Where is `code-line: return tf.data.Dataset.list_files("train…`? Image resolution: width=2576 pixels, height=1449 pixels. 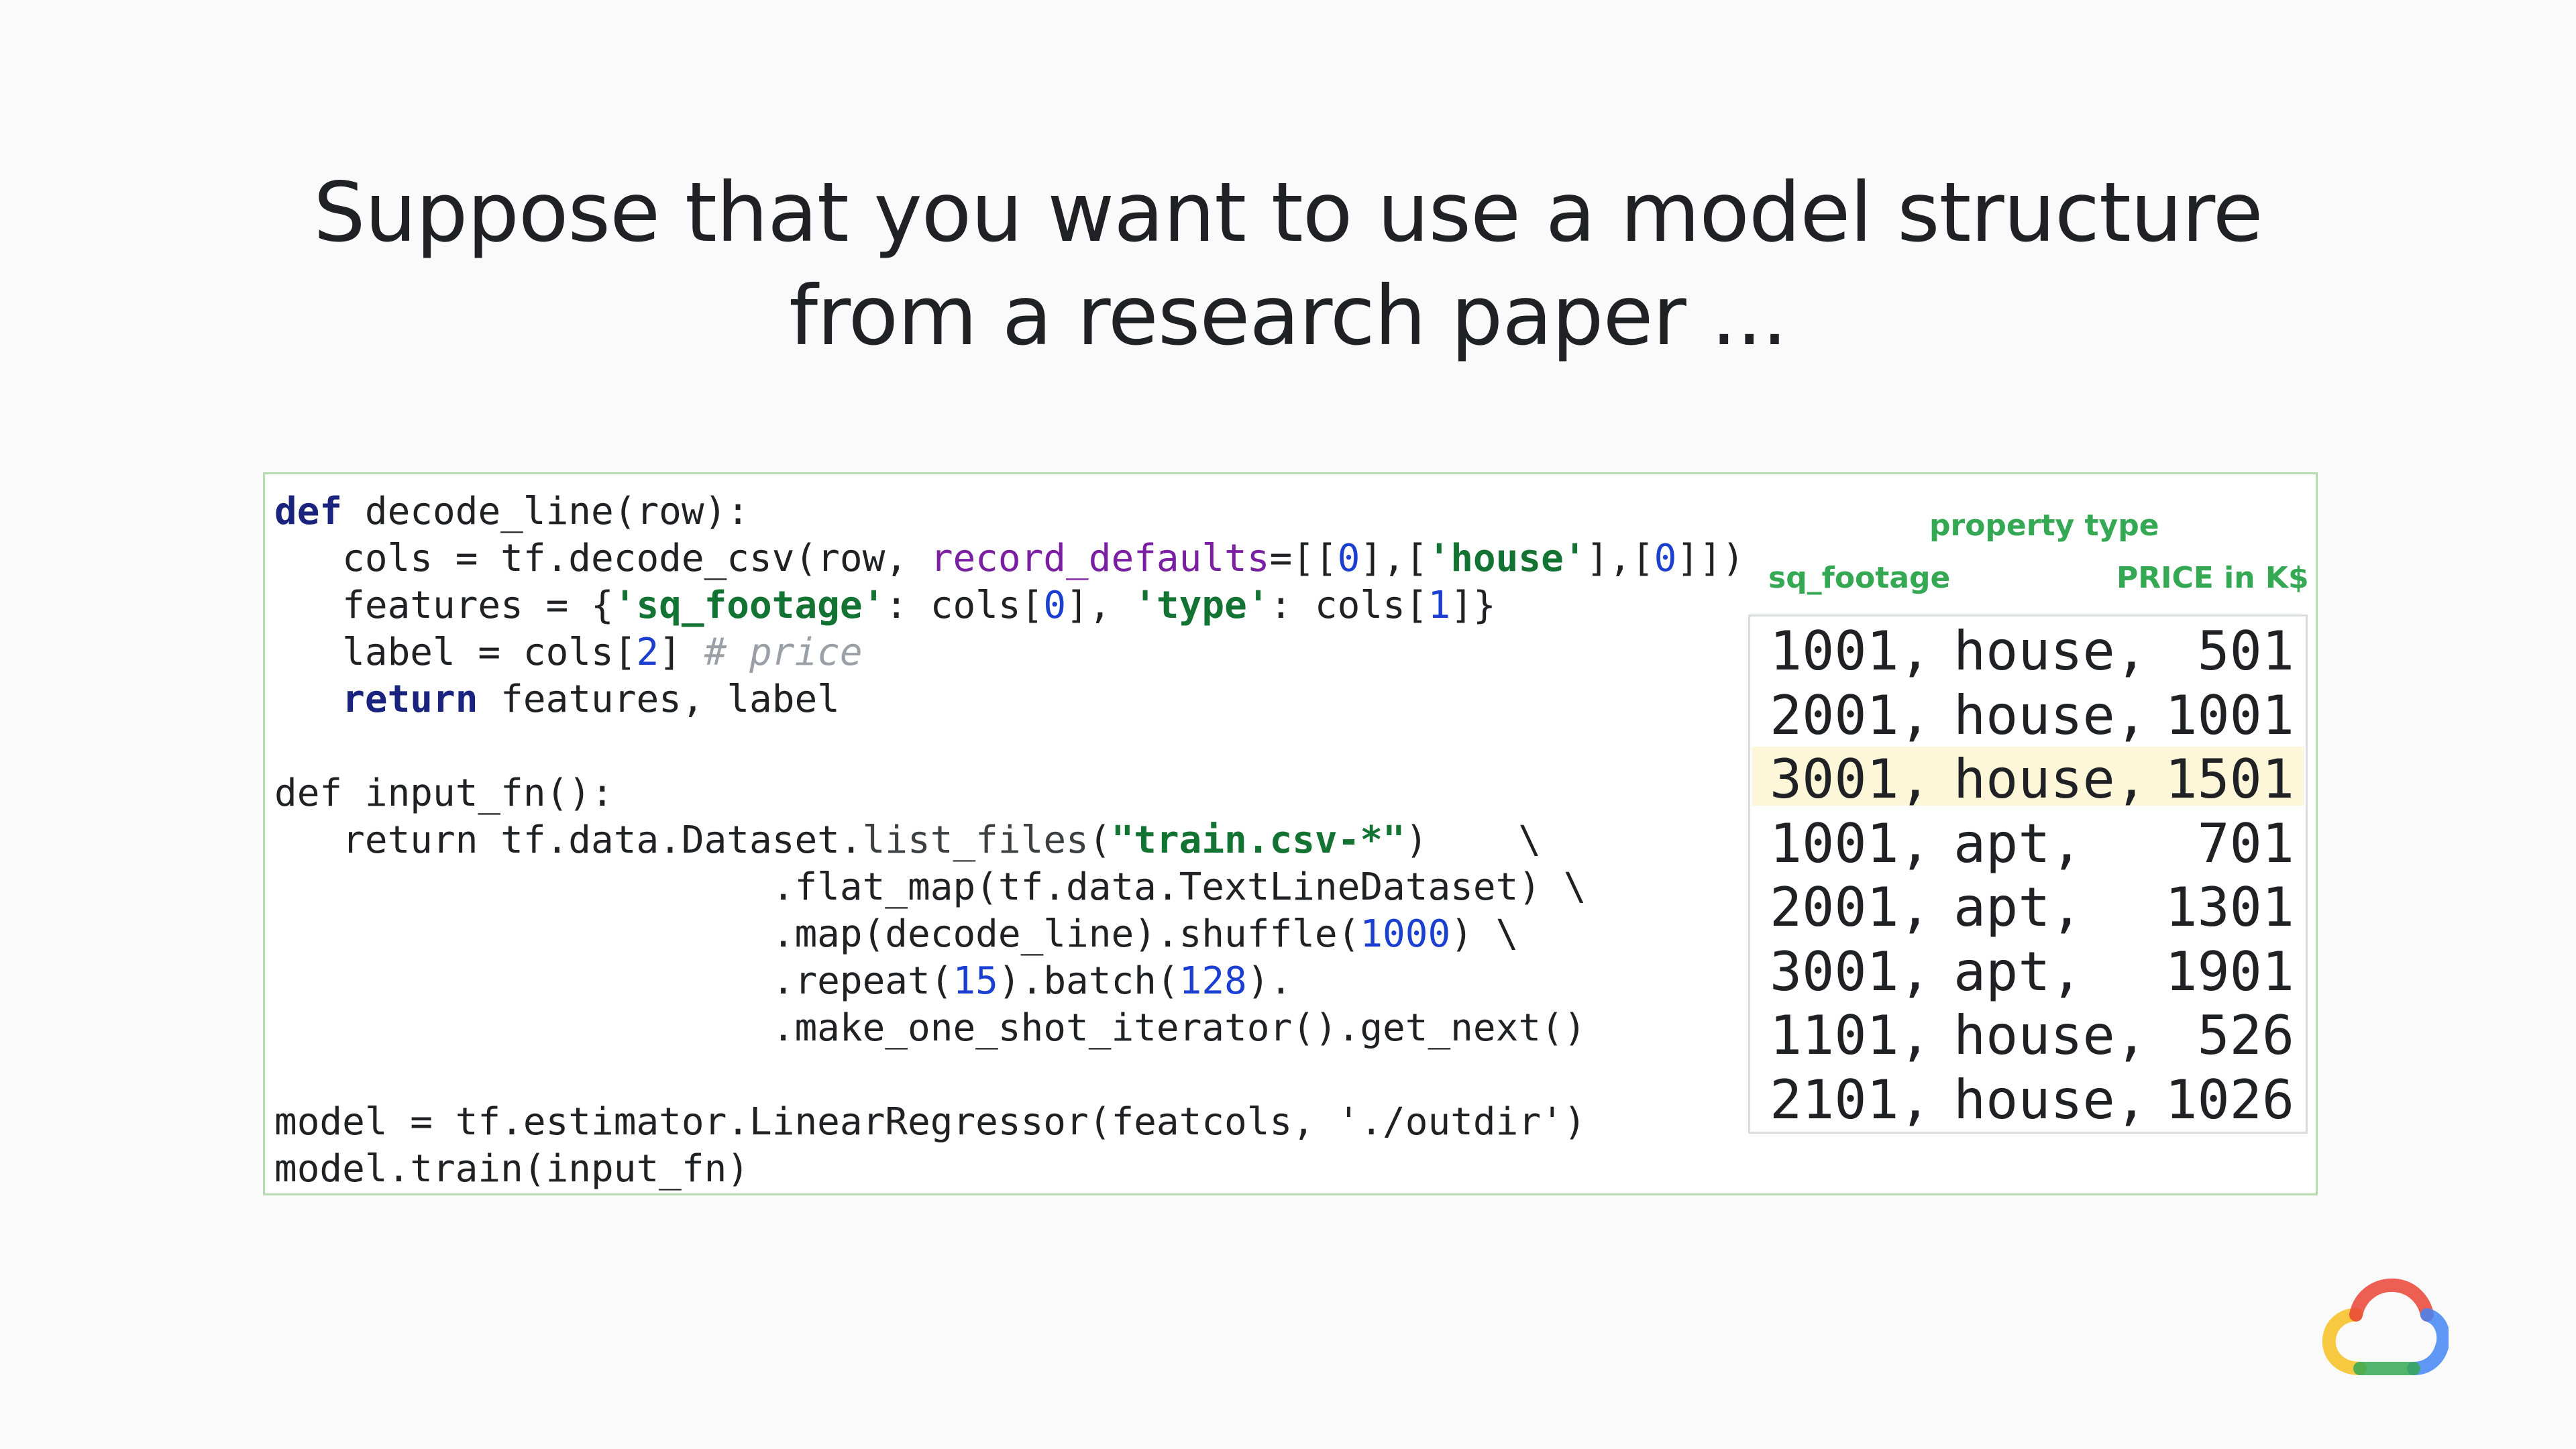
code-line: return tf.data.Dataset.list_files("train… is located at coordinates (1009, 840).